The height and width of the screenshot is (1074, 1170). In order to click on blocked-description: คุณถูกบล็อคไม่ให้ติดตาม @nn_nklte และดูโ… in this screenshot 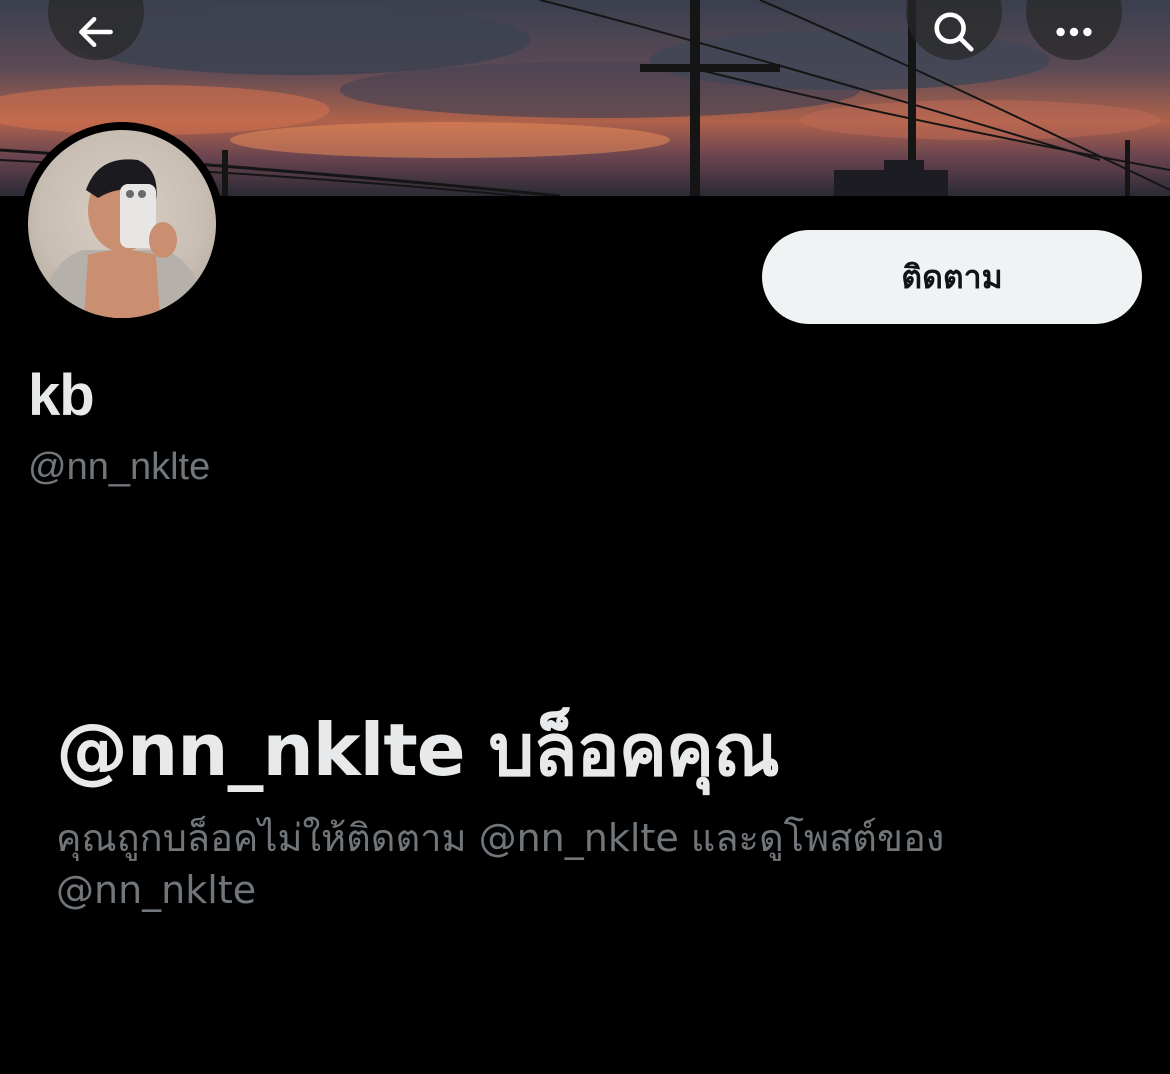, I will do `click(500, 864)`.